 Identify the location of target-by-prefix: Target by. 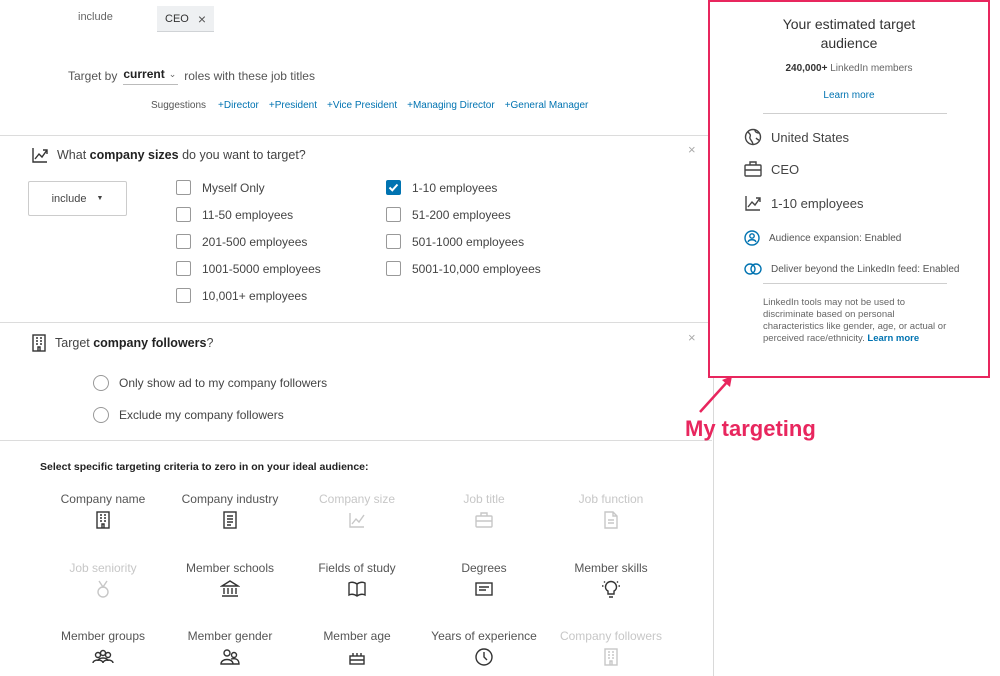
(93, 76).